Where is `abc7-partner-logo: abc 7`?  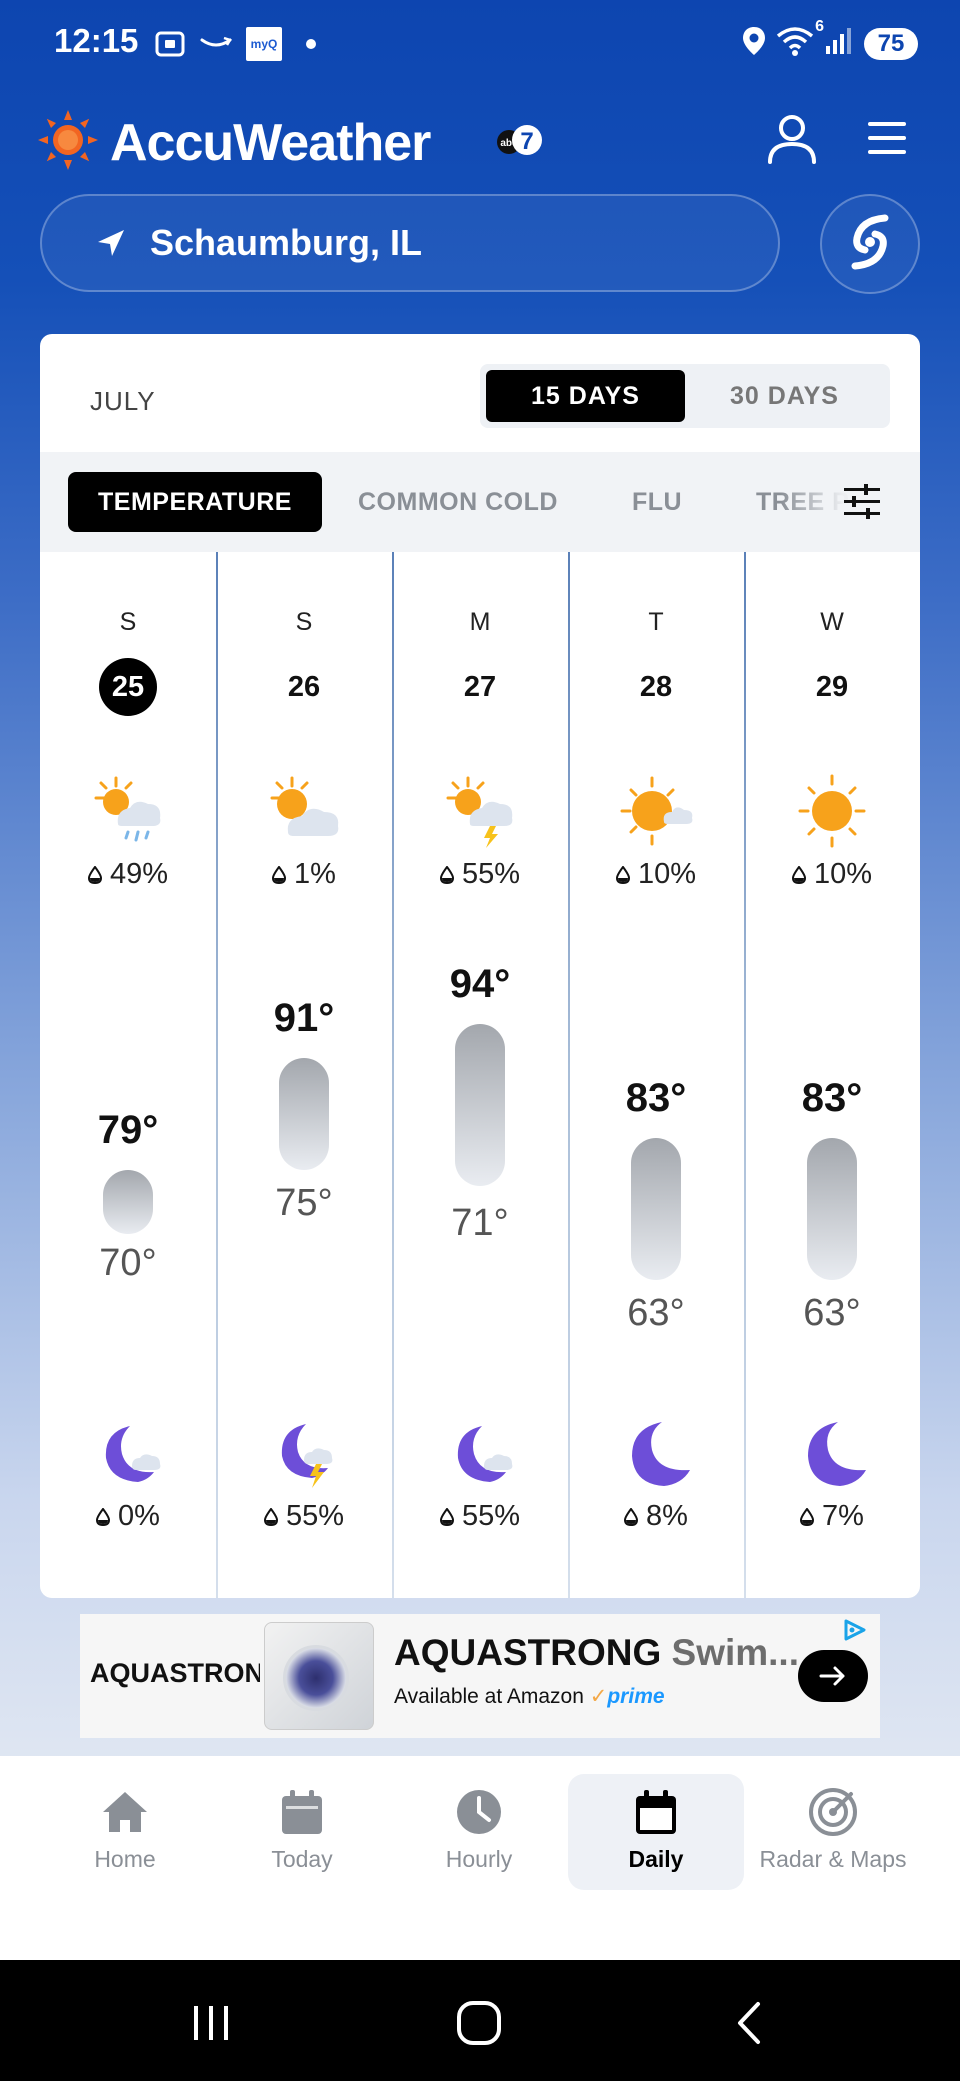
abc7-partner-logo: abc 7 is located at coordinates (519, 140).